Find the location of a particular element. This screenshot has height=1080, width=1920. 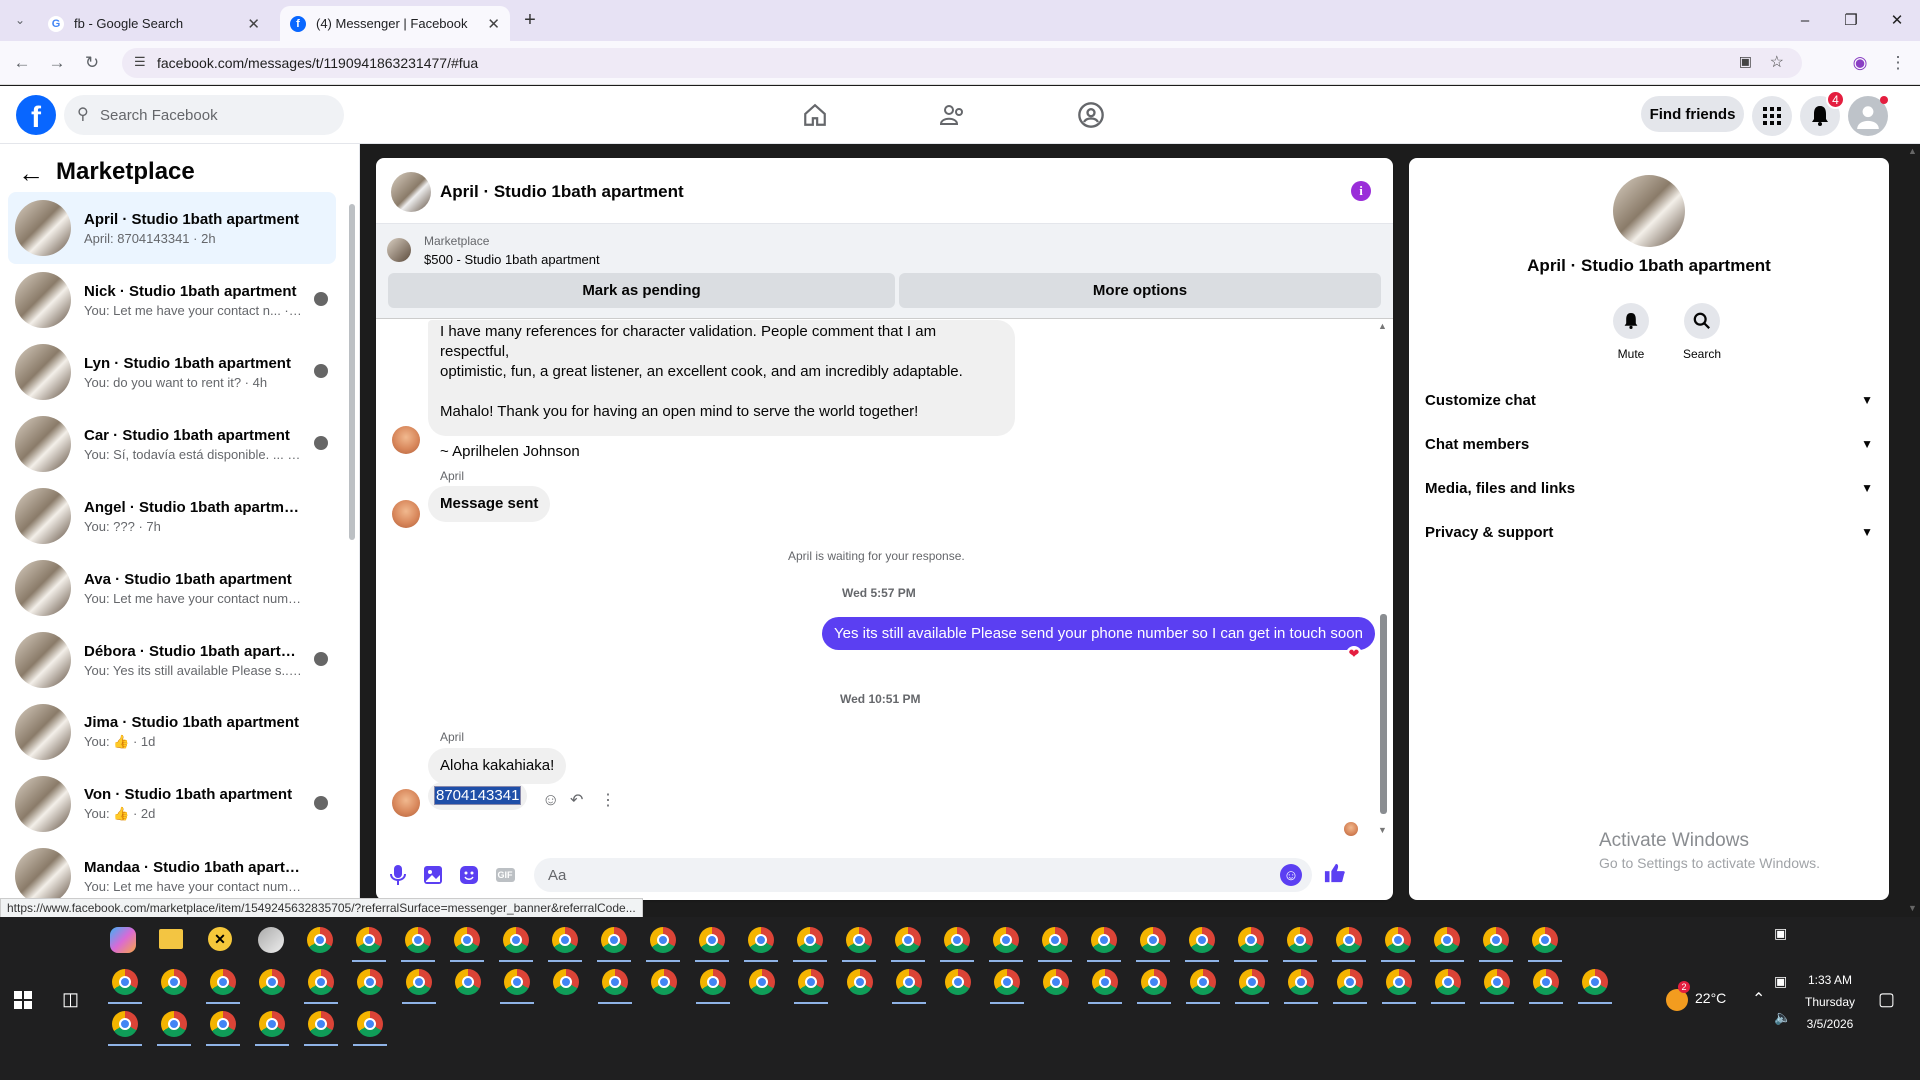

conversation-list-scrollbar is located at coordinates (352, 372).